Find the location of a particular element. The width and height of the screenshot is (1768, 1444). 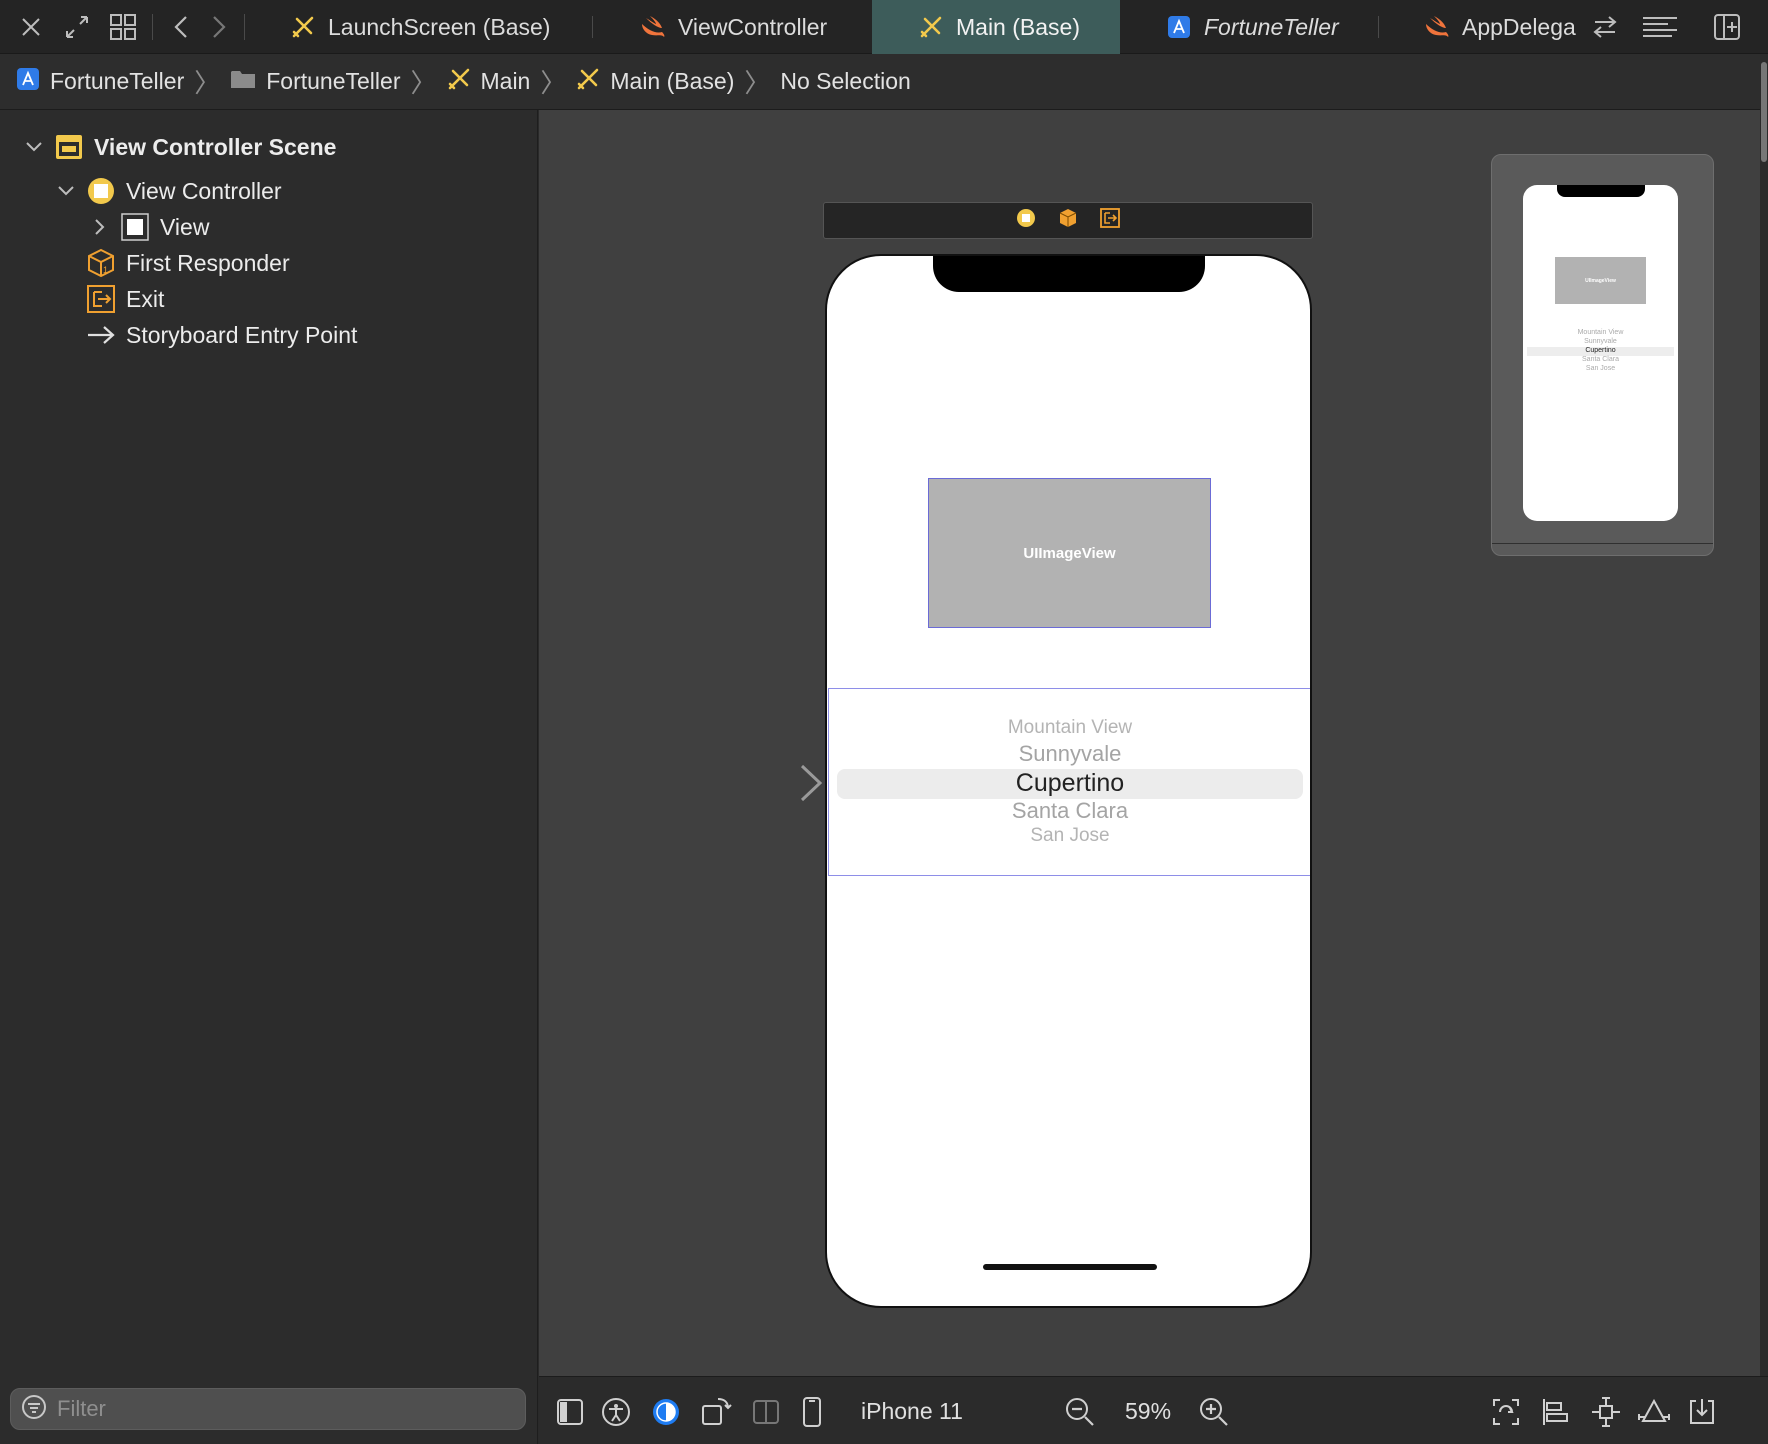

tab-main-base: Main (Base) is located at coordinates (996, 27).